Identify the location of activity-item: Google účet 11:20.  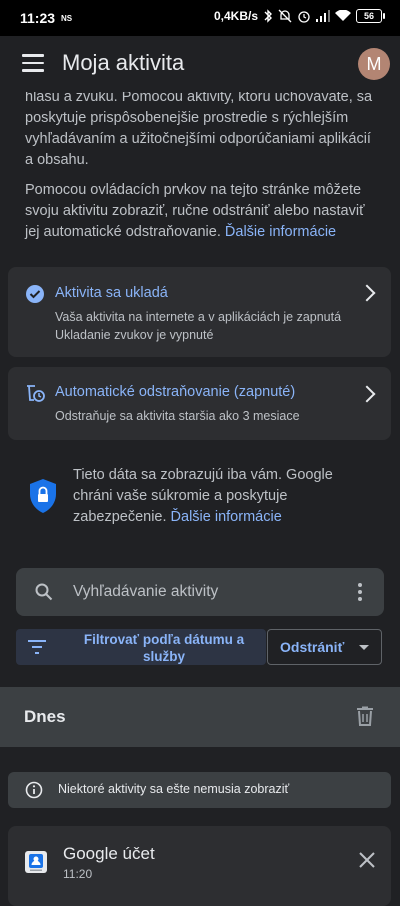
(199, 866).